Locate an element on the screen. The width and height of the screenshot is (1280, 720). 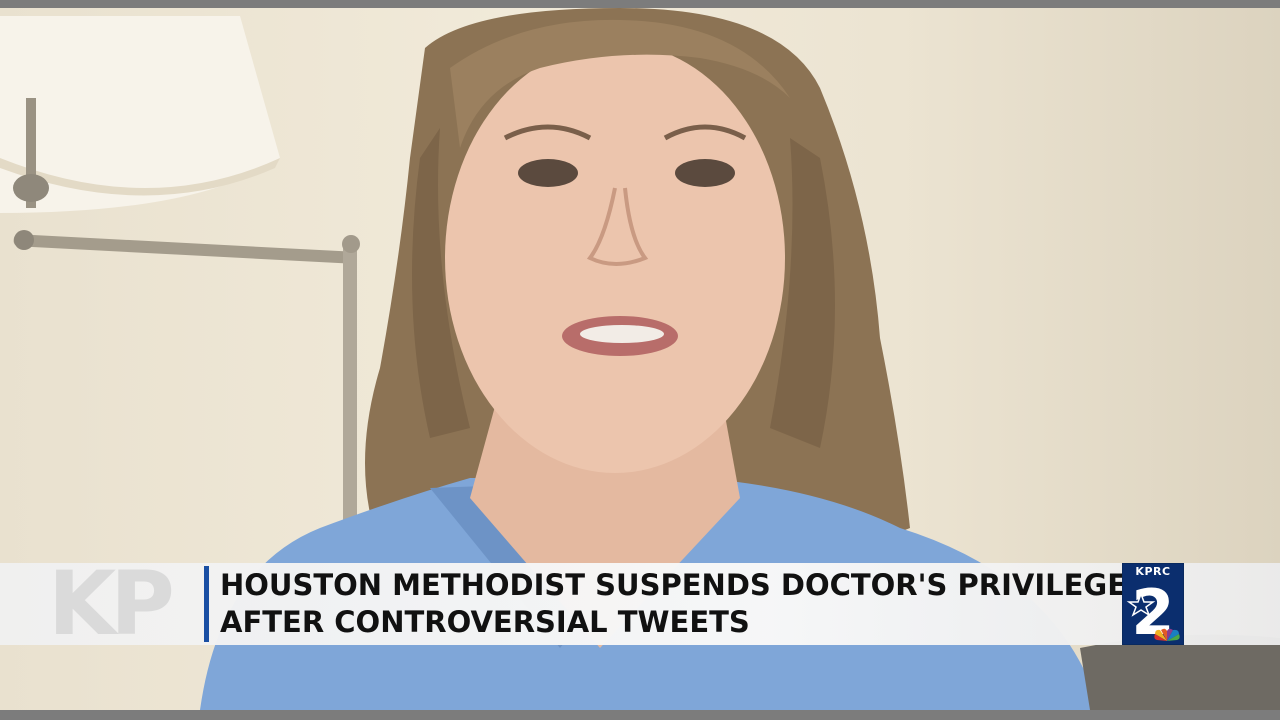
station-call-letters: KPRC is located at coordinates (1153, 571).